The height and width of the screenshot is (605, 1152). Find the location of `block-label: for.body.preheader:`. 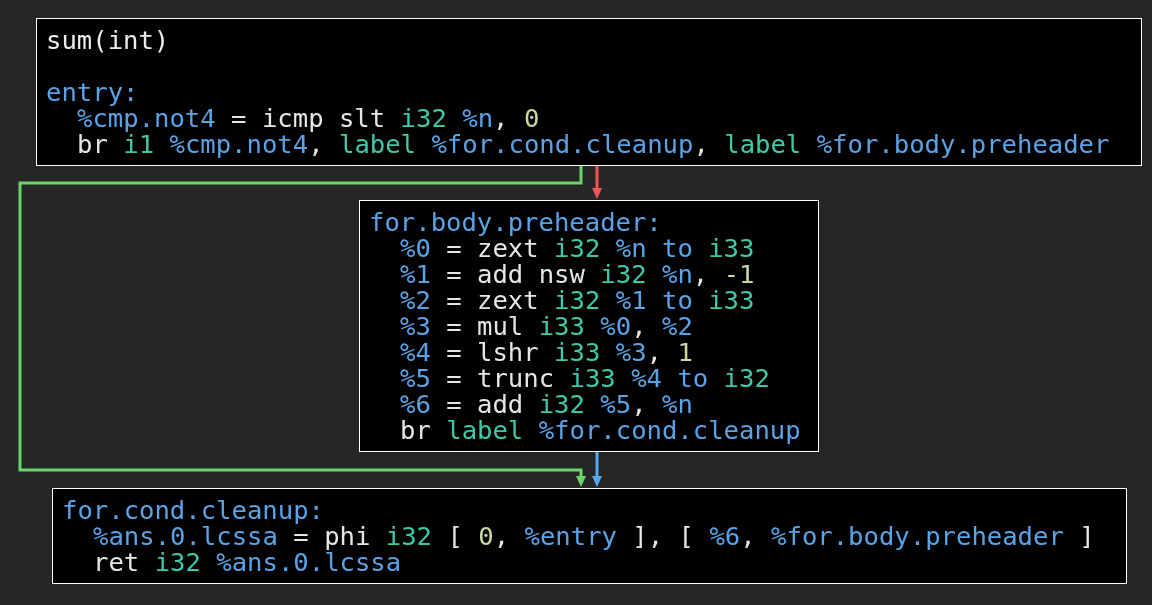

block-label: for.body.preheader: is located at coordinates (515, 222).